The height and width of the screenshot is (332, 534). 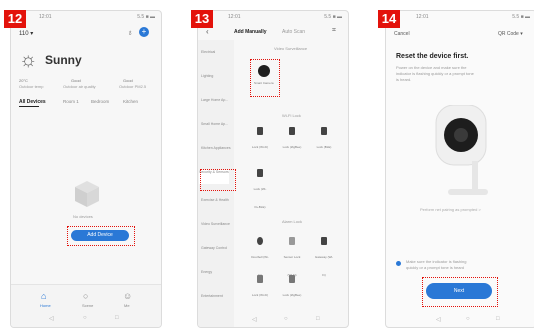 I want to click on sidebar-item: Entertainment, so click(x=216, y=296).